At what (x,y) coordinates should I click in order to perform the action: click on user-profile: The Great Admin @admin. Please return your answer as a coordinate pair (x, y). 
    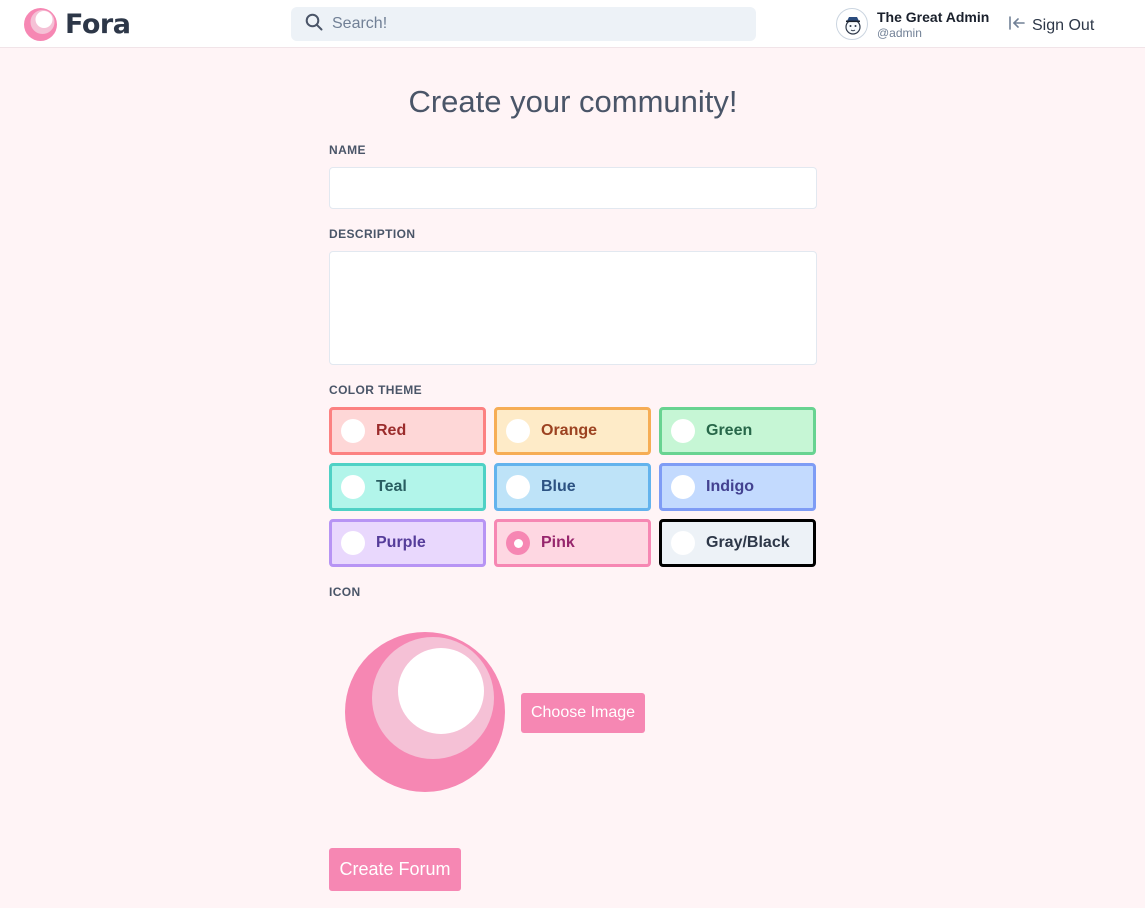
    Looking at the image, I should click on (912, 24).